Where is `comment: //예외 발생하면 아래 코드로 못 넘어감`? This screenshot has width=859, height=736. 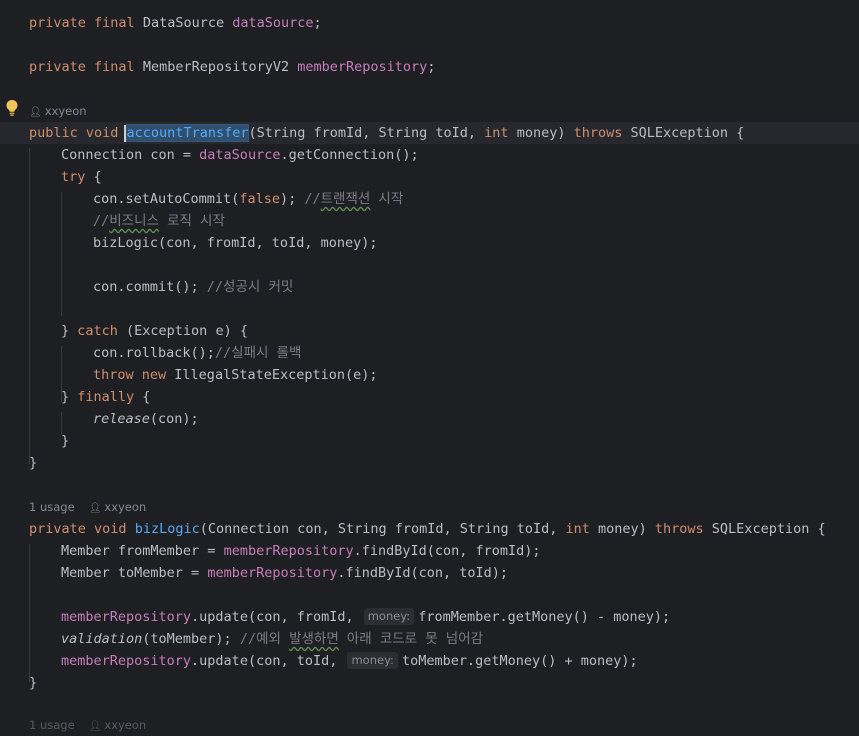 comment: //예외 발생하면 아래 코드로 못 넘어감 is located at coordinates (361, 639).